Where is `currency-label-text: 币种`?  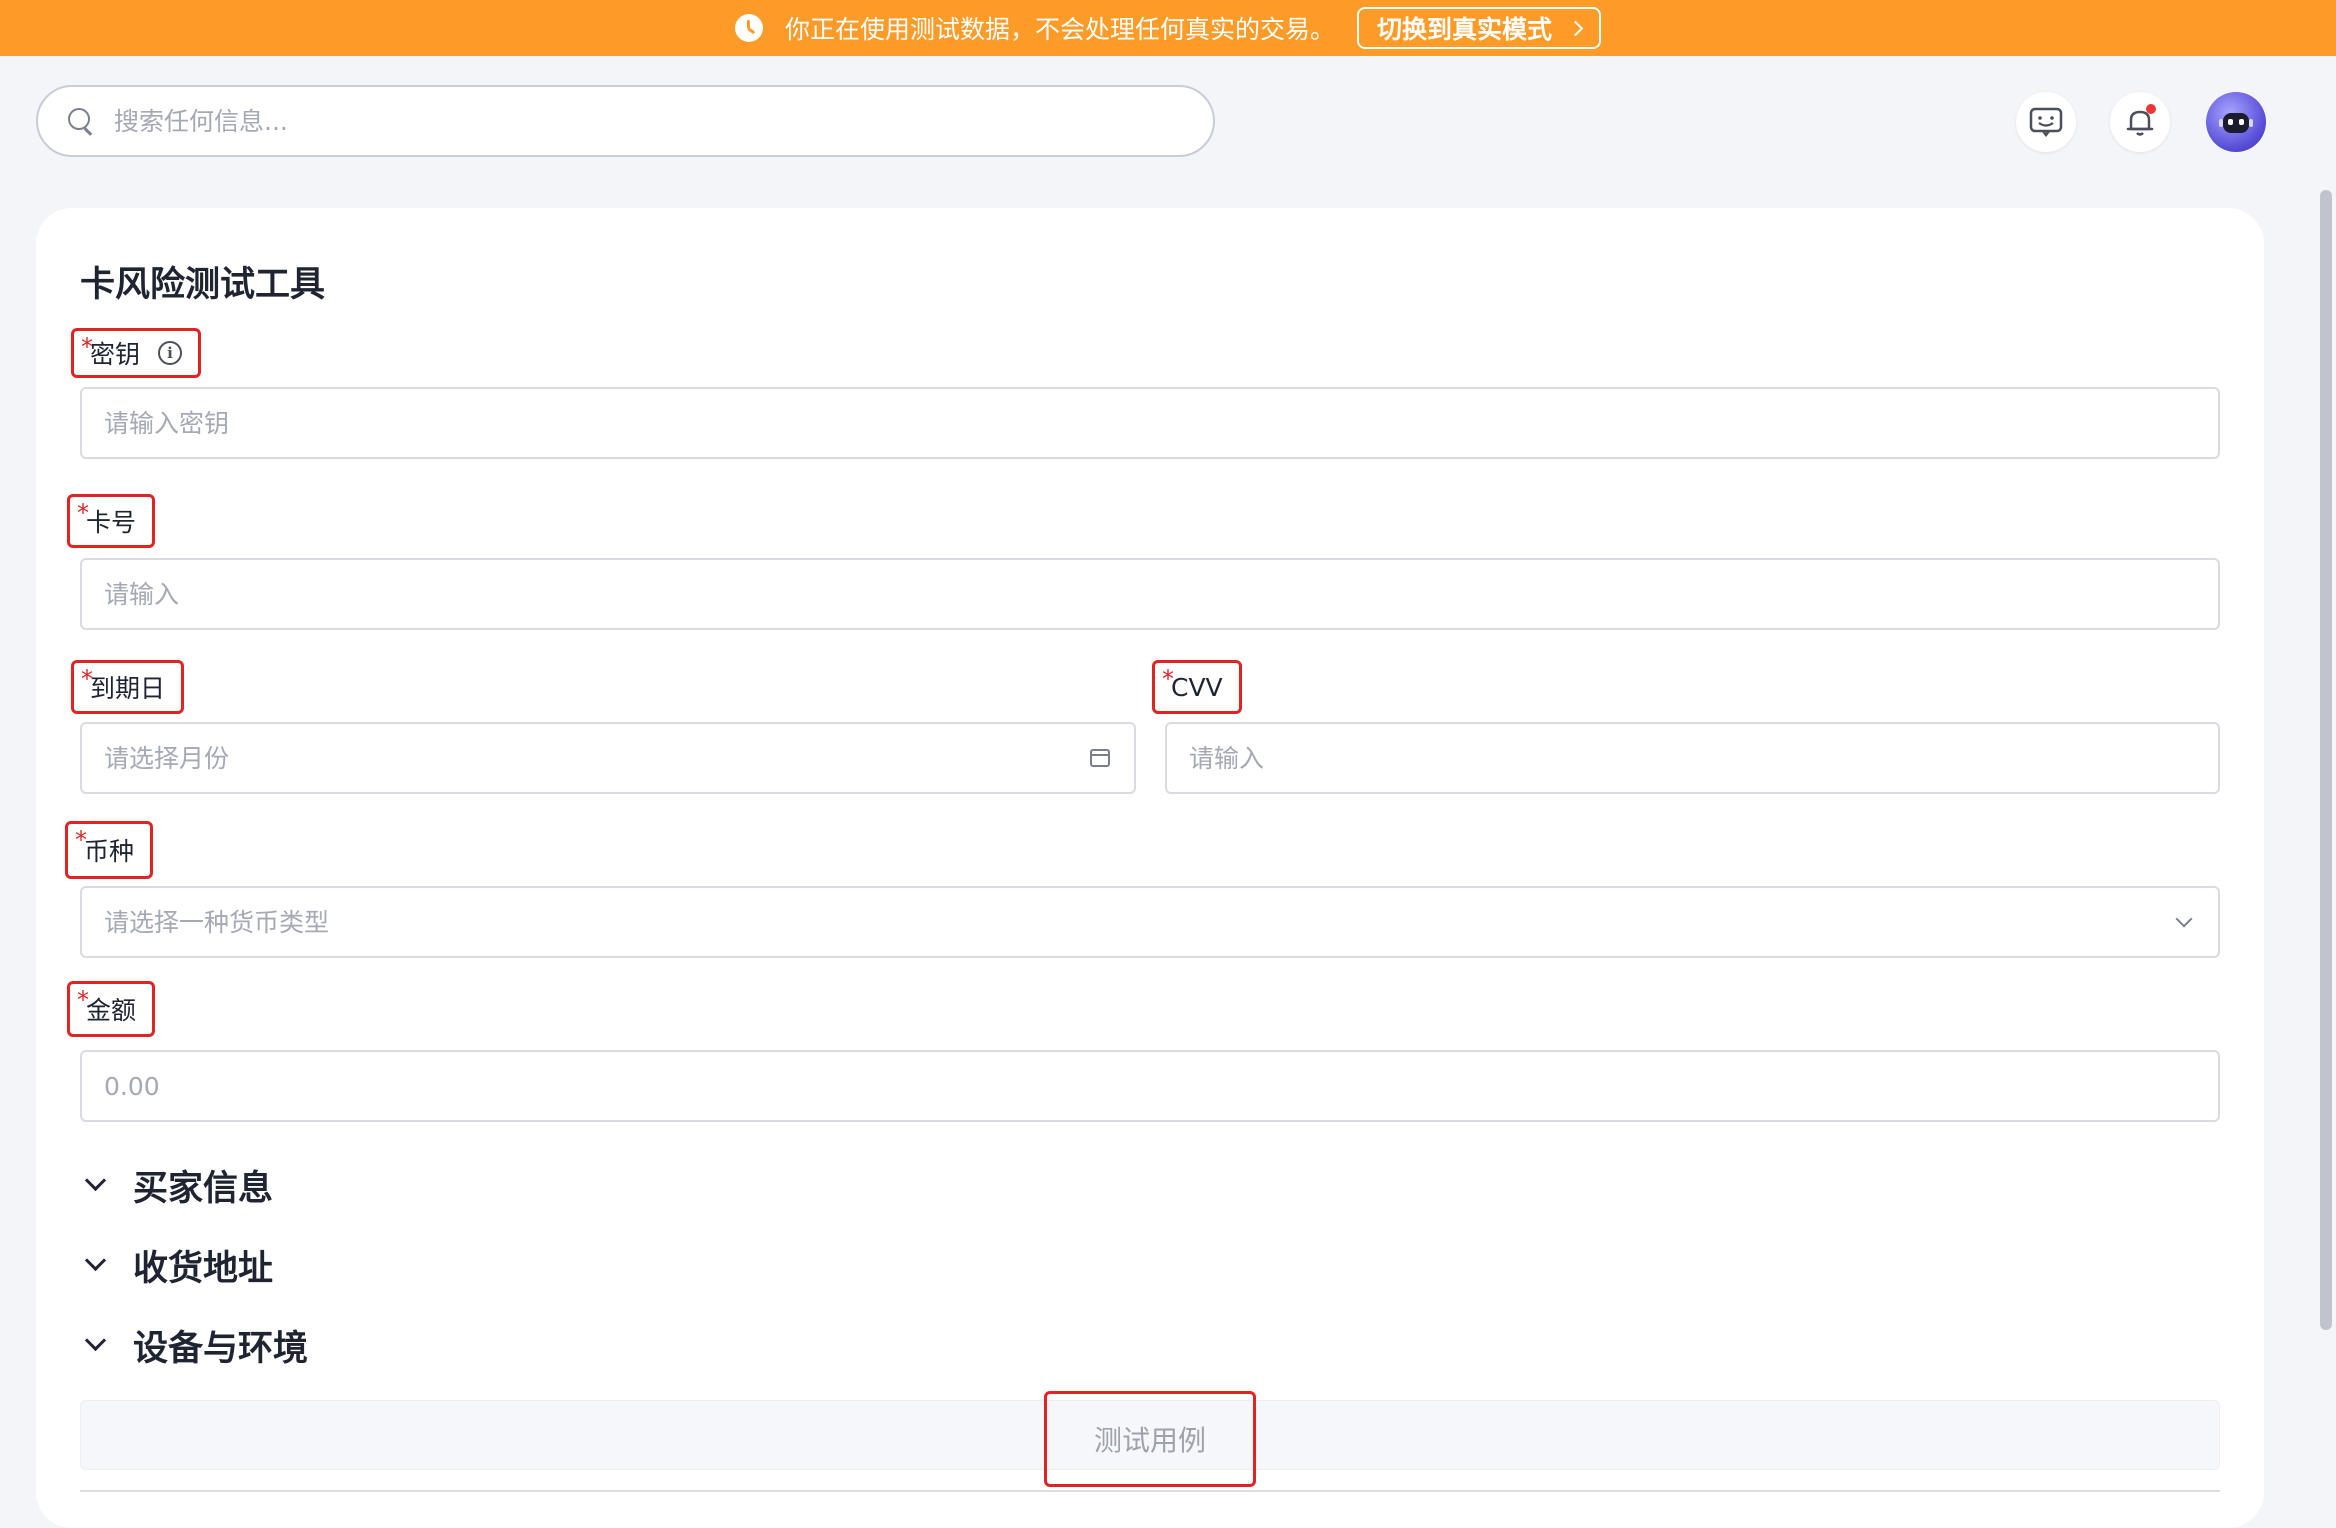
currency-label-text: 币种 is located at coordinates (109, 851).